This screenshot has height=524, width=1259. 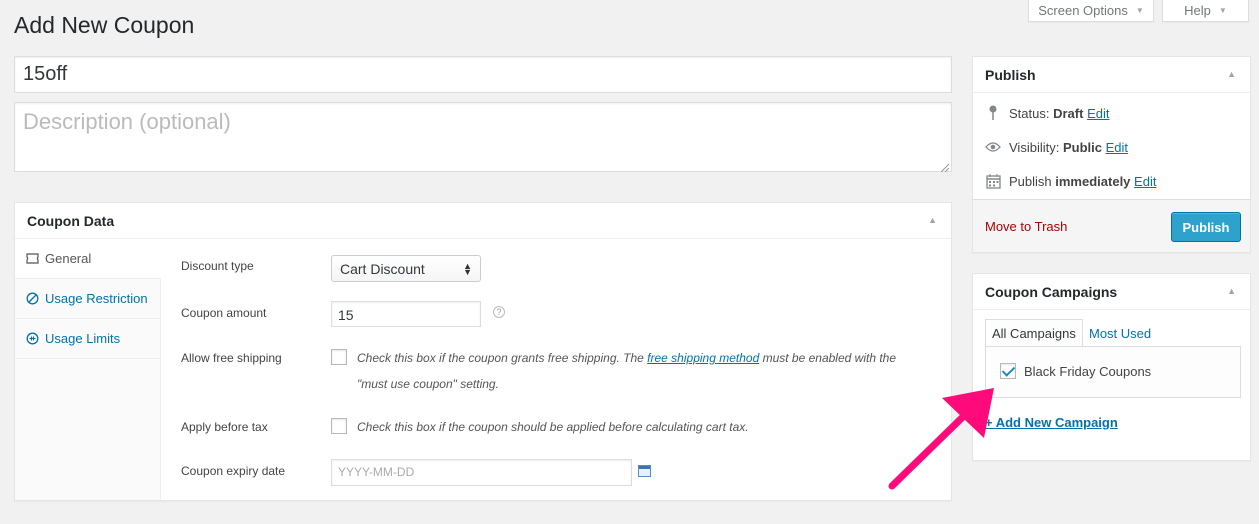 What do you see at coordinates (1206, 227) in the screenshot?
I see `publish-button: Publish` at bounding box center [1206, 227].